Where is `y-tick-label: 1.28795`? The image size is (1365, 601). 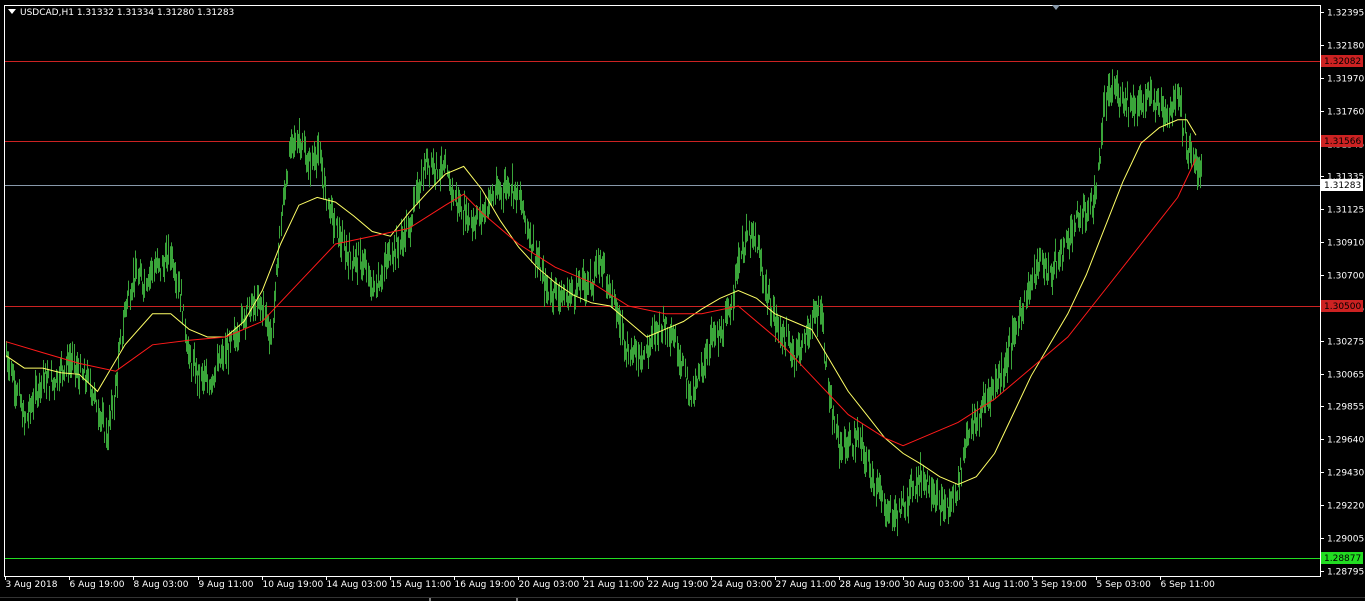 y-tick-label: 1.28795 is located at coordinates (1345, 573).